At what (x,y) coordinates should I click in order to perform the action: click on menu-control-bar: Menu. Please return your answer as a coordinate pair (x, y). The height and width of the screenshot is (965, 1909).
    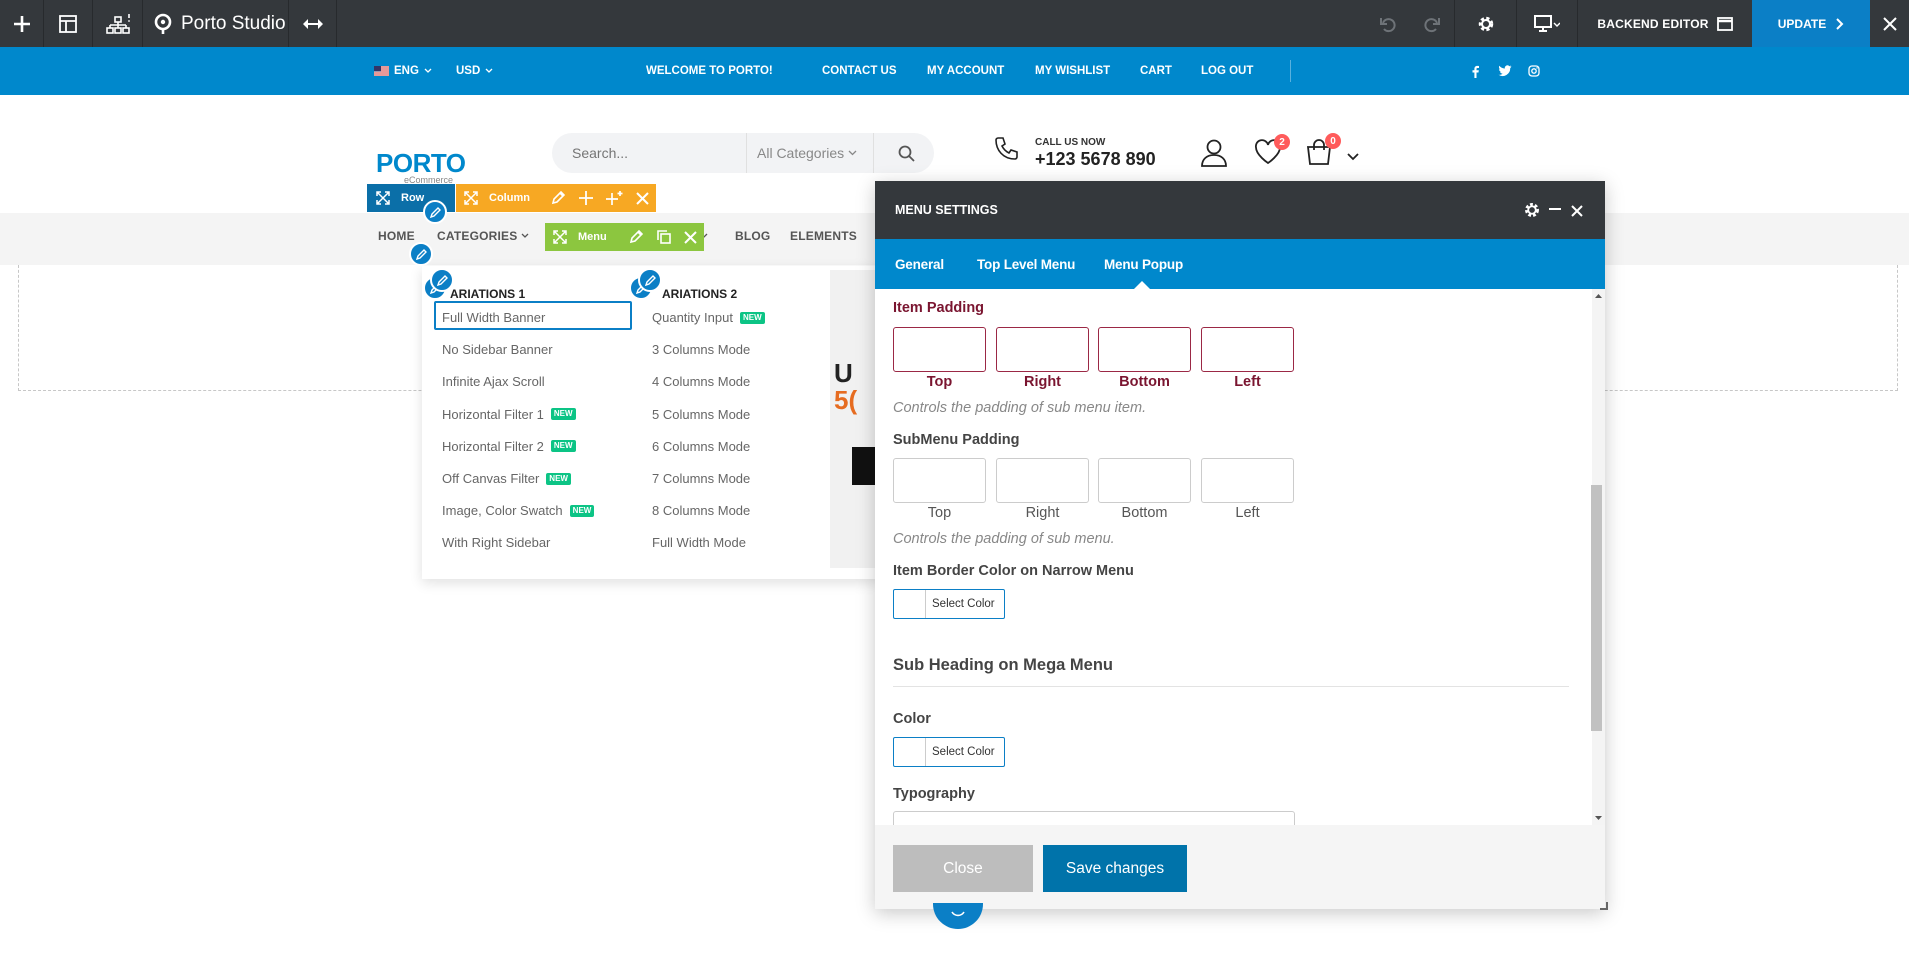
    Looking at the image, I should click on (624, 237).